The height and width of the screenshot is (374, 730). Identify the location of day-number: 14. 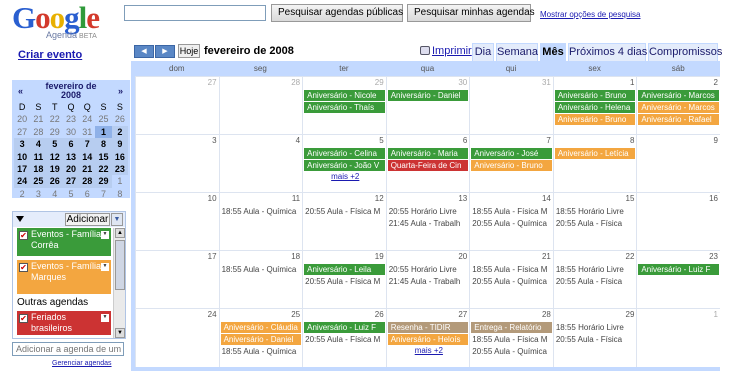
(546, 198).